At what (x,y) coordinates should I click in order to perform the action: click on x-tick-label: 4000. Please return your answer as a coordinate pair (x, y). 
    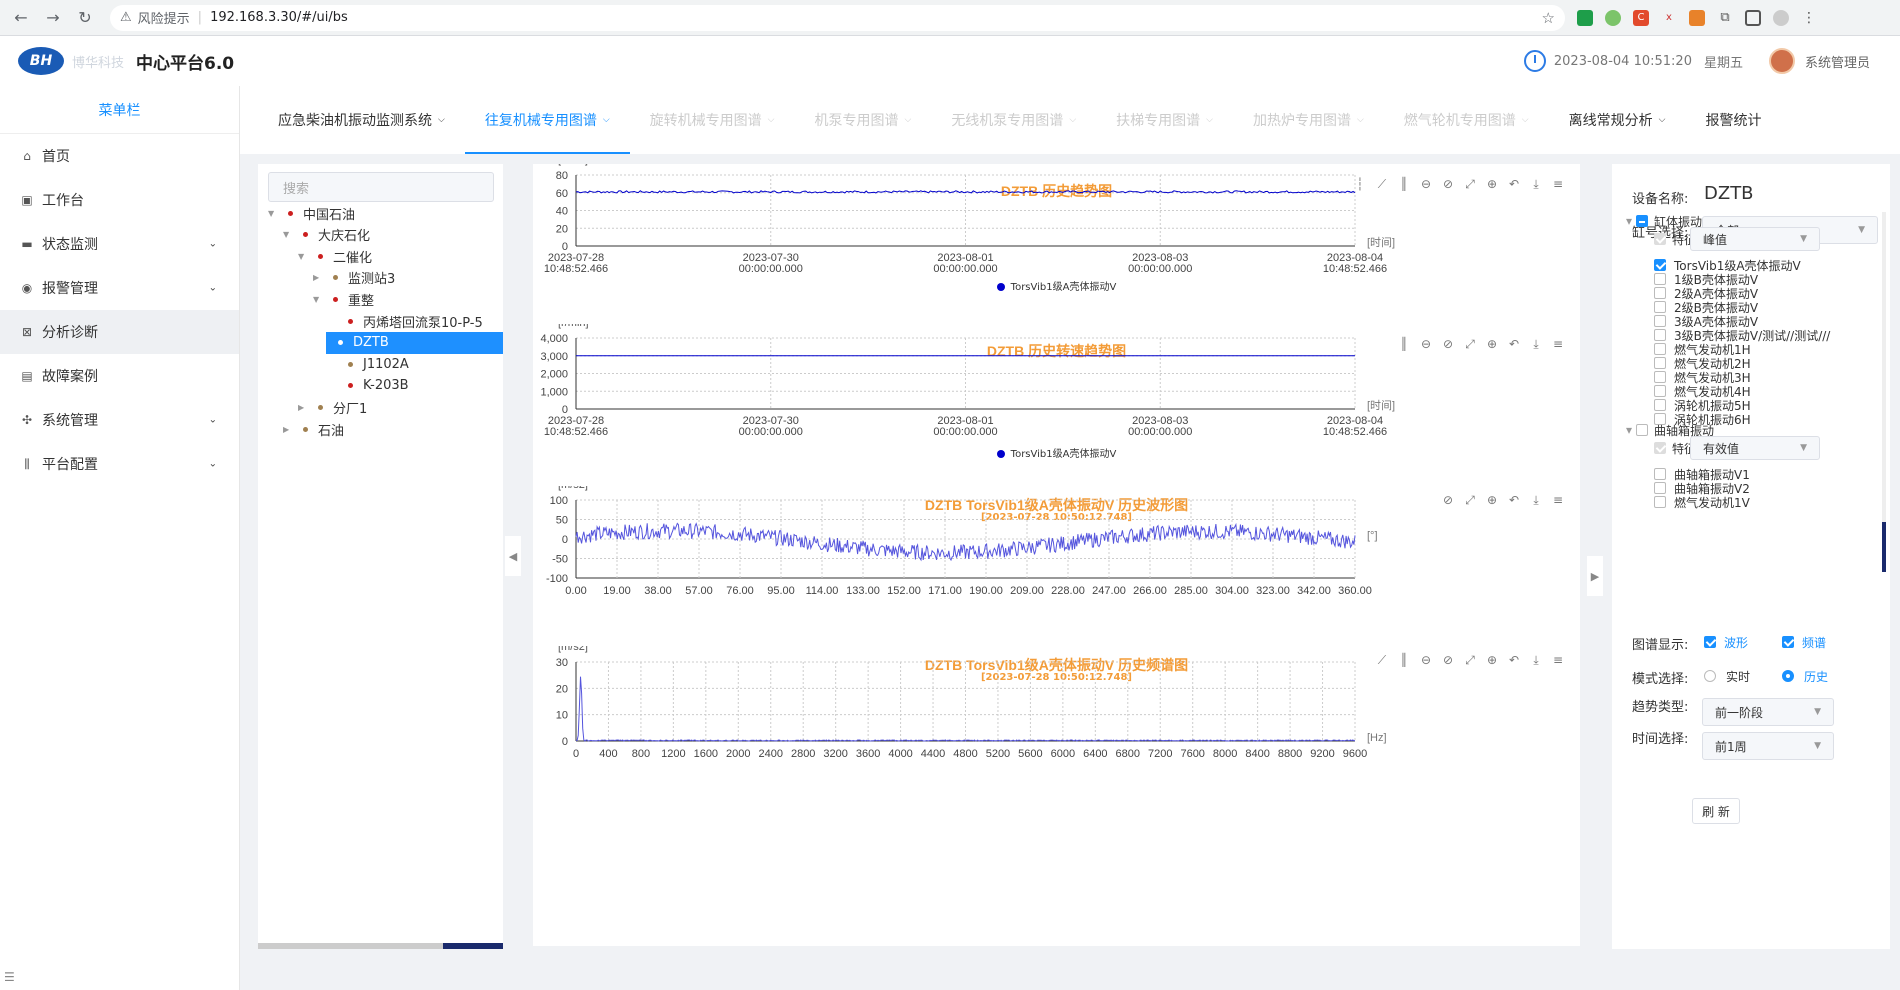
    Looking at the image, I should click on (900, 754).